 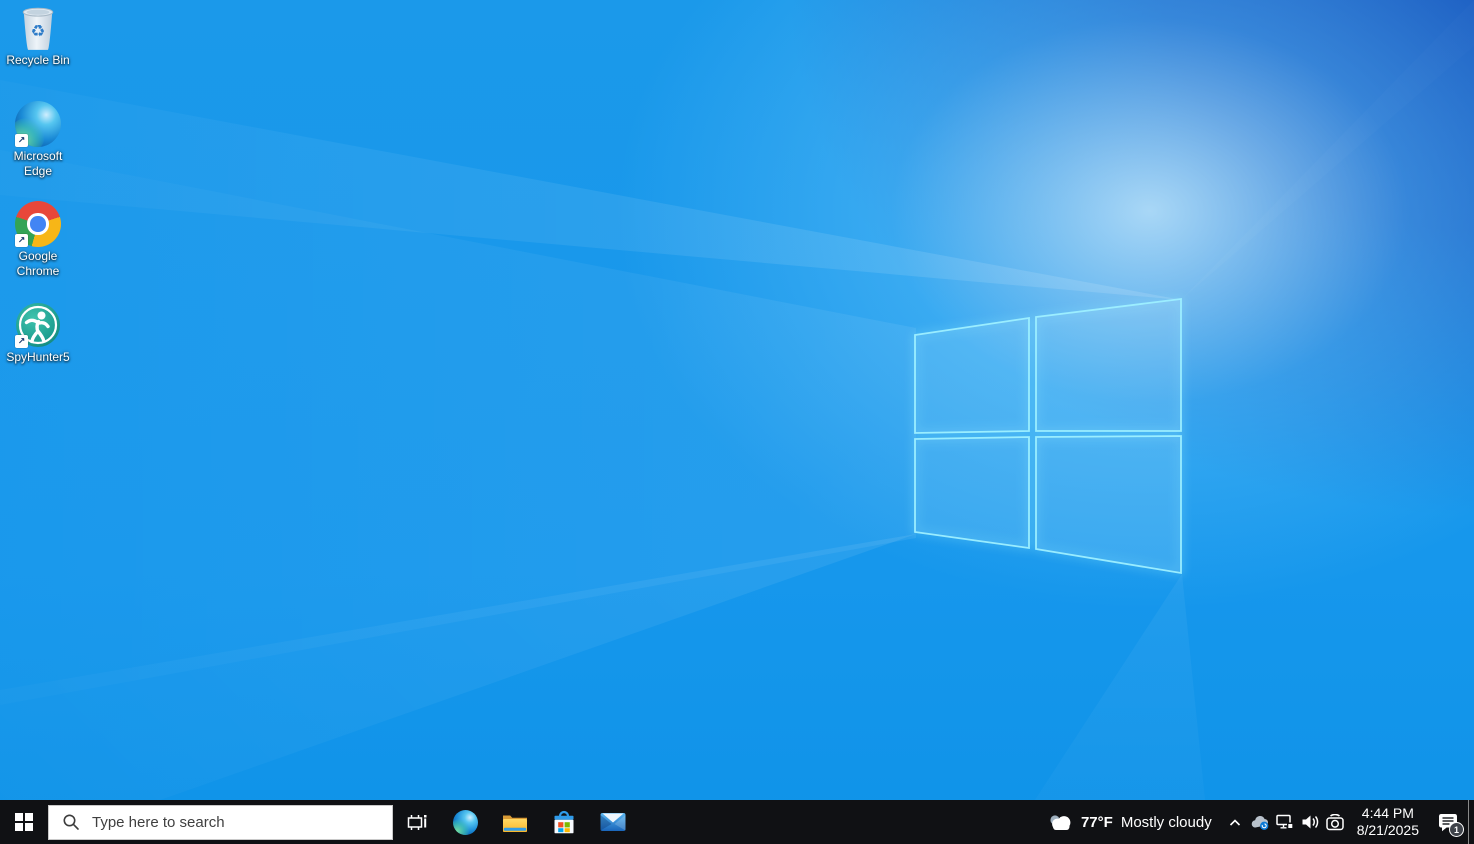 I want to click on edge-icon, so click(x=465, y=822).